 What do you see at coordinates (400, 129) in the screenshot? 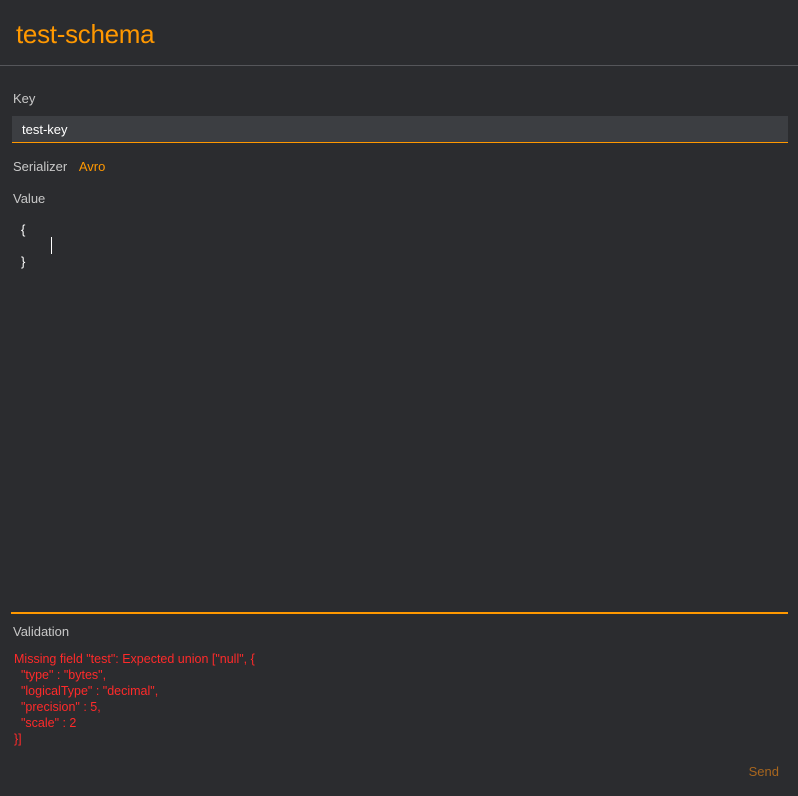
I see `key-input` at bounding box center [400, 129].